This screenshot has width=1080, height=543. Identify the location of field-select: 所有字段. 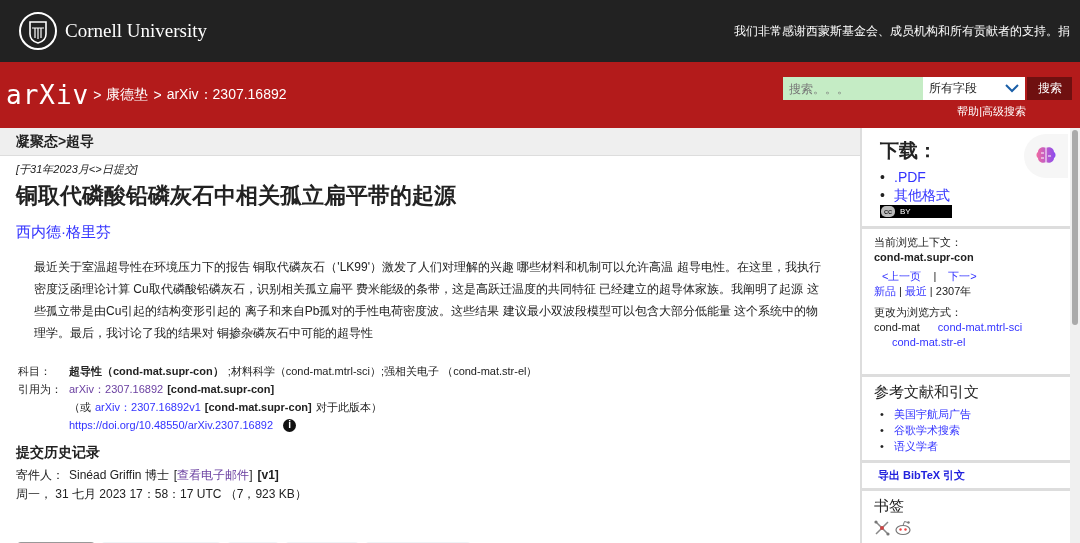
(974, 88).